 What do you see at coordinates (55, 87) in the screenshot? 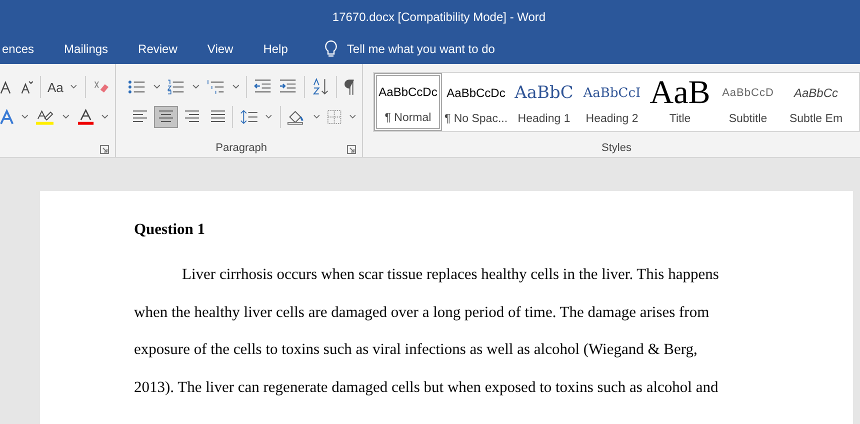
I see `change-case-button: Aa` at bounding box center [55, 87].